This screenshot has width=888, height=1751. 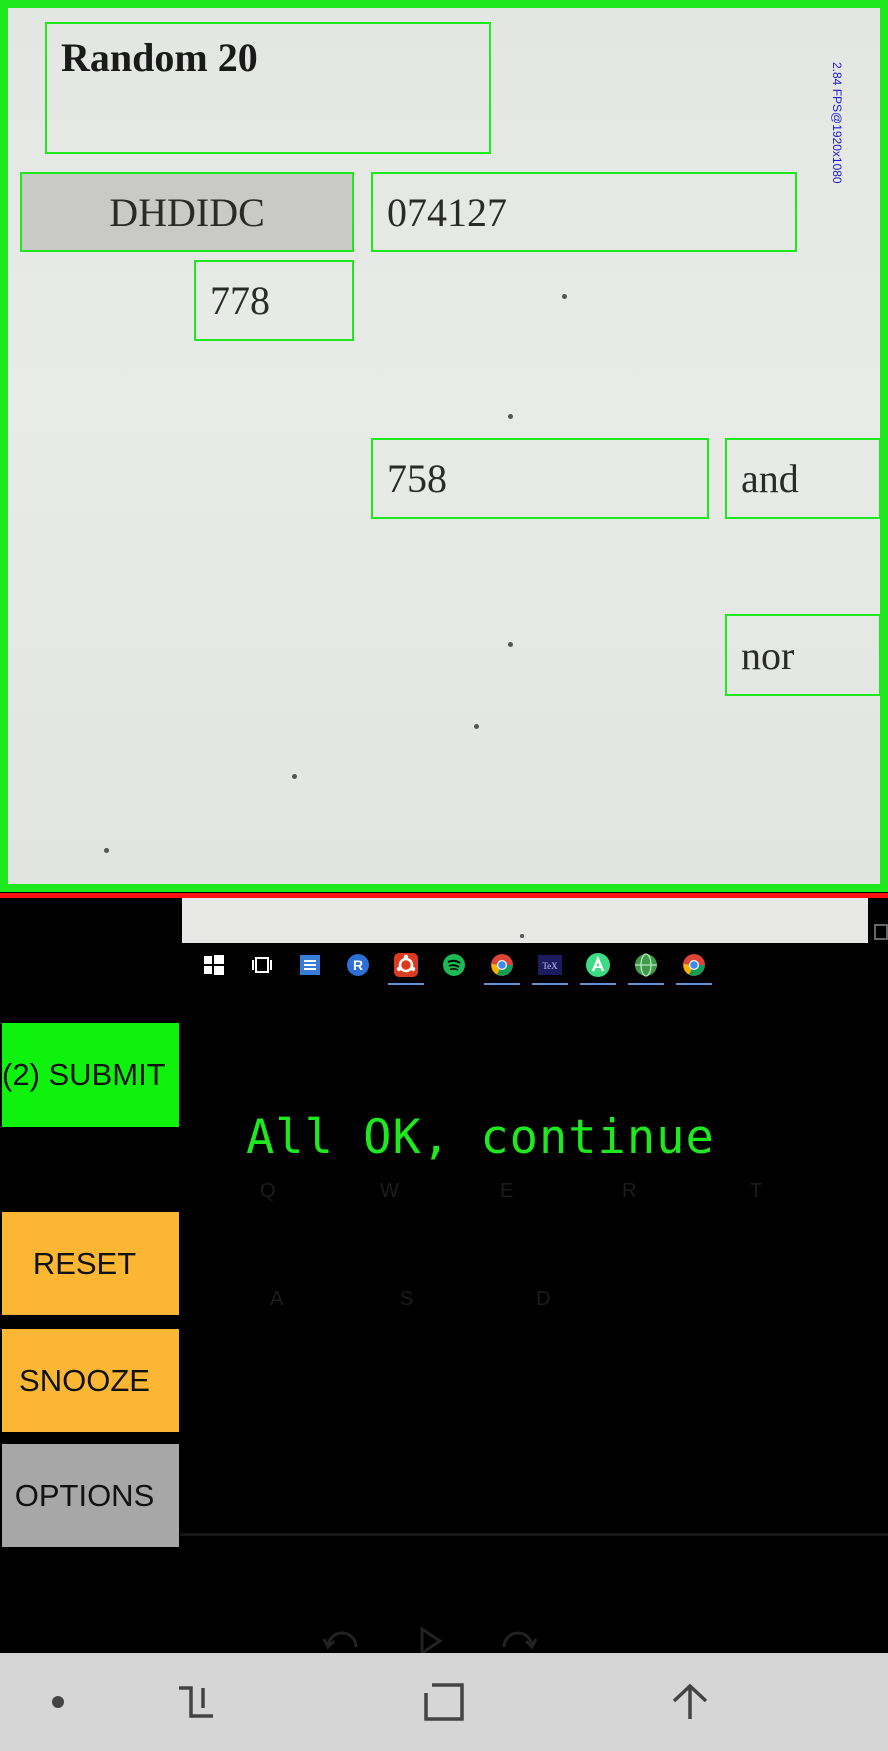 I want to click on detection-button-label: DHDIDC, so click(x=187, y=212).